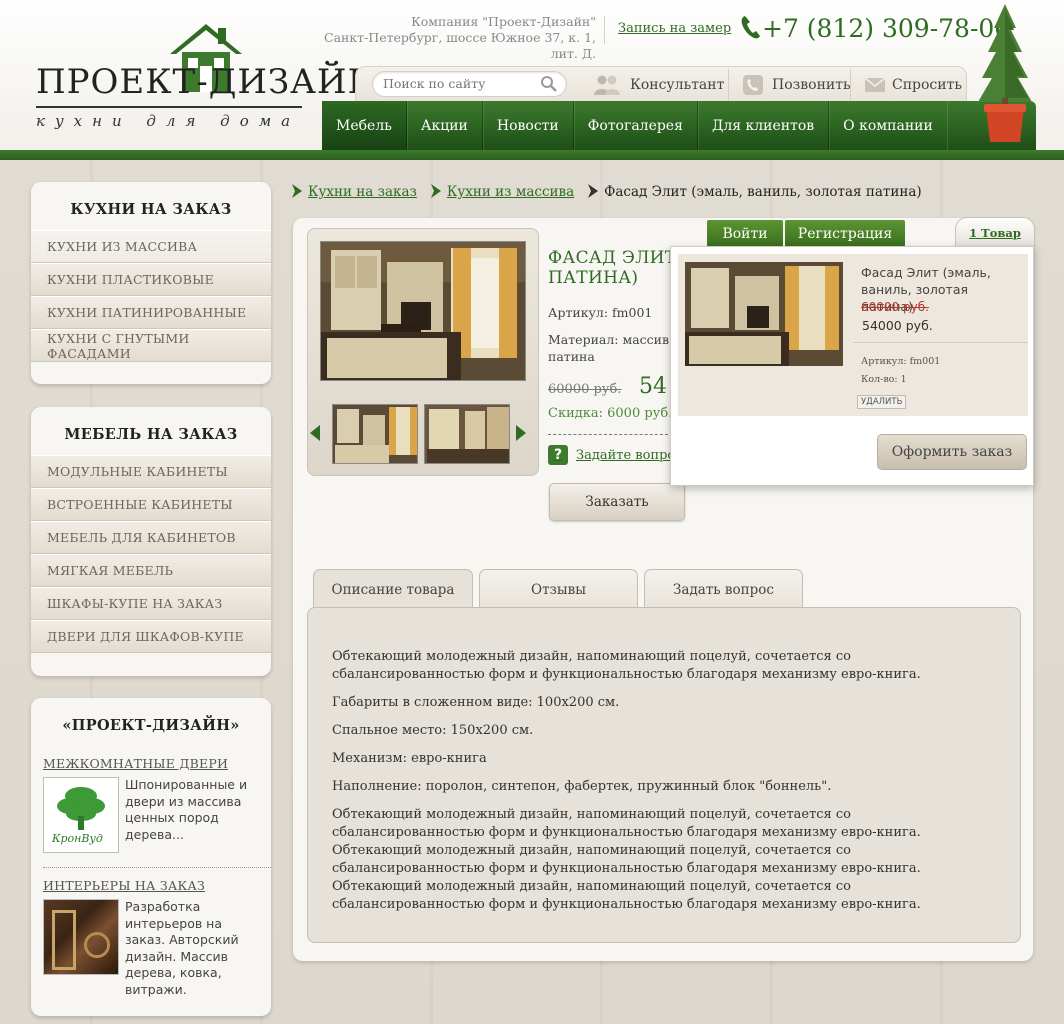  Describe the element at coordinates (393, 589) in the screenshot. I see `tab-description: Описание товара` at that location.